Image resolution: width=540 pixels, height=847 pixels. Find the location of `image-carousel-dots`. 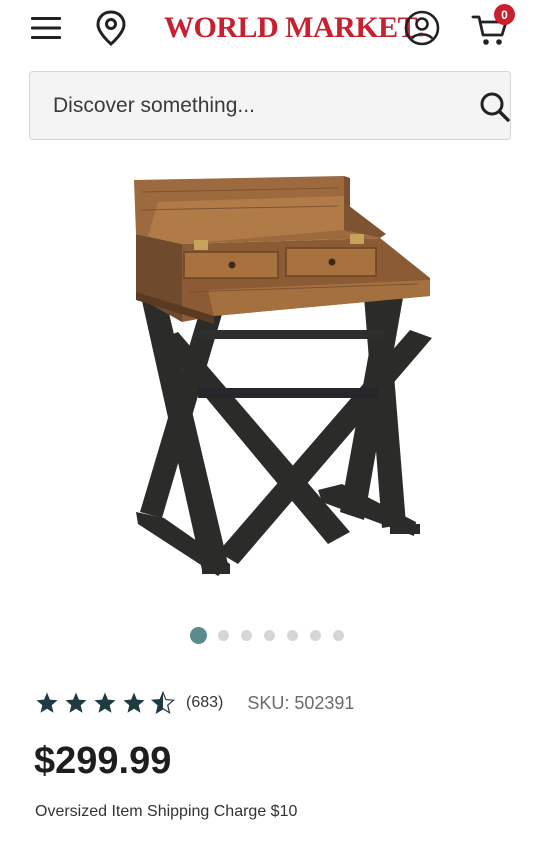

image-carousel-dots is located at coordinates (273, 635).